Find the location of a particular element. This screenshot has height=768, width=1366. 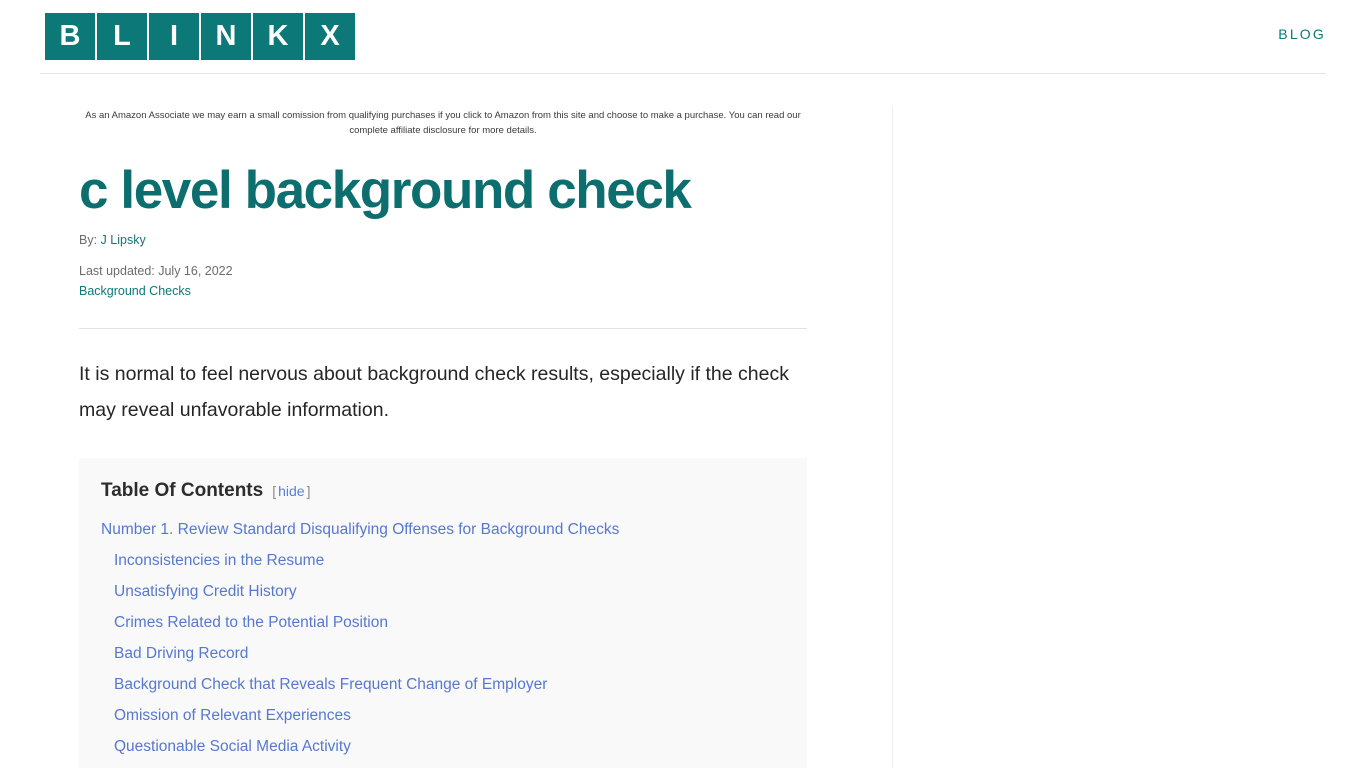

logo-tile-l: L is located at coordinates (122, 36).